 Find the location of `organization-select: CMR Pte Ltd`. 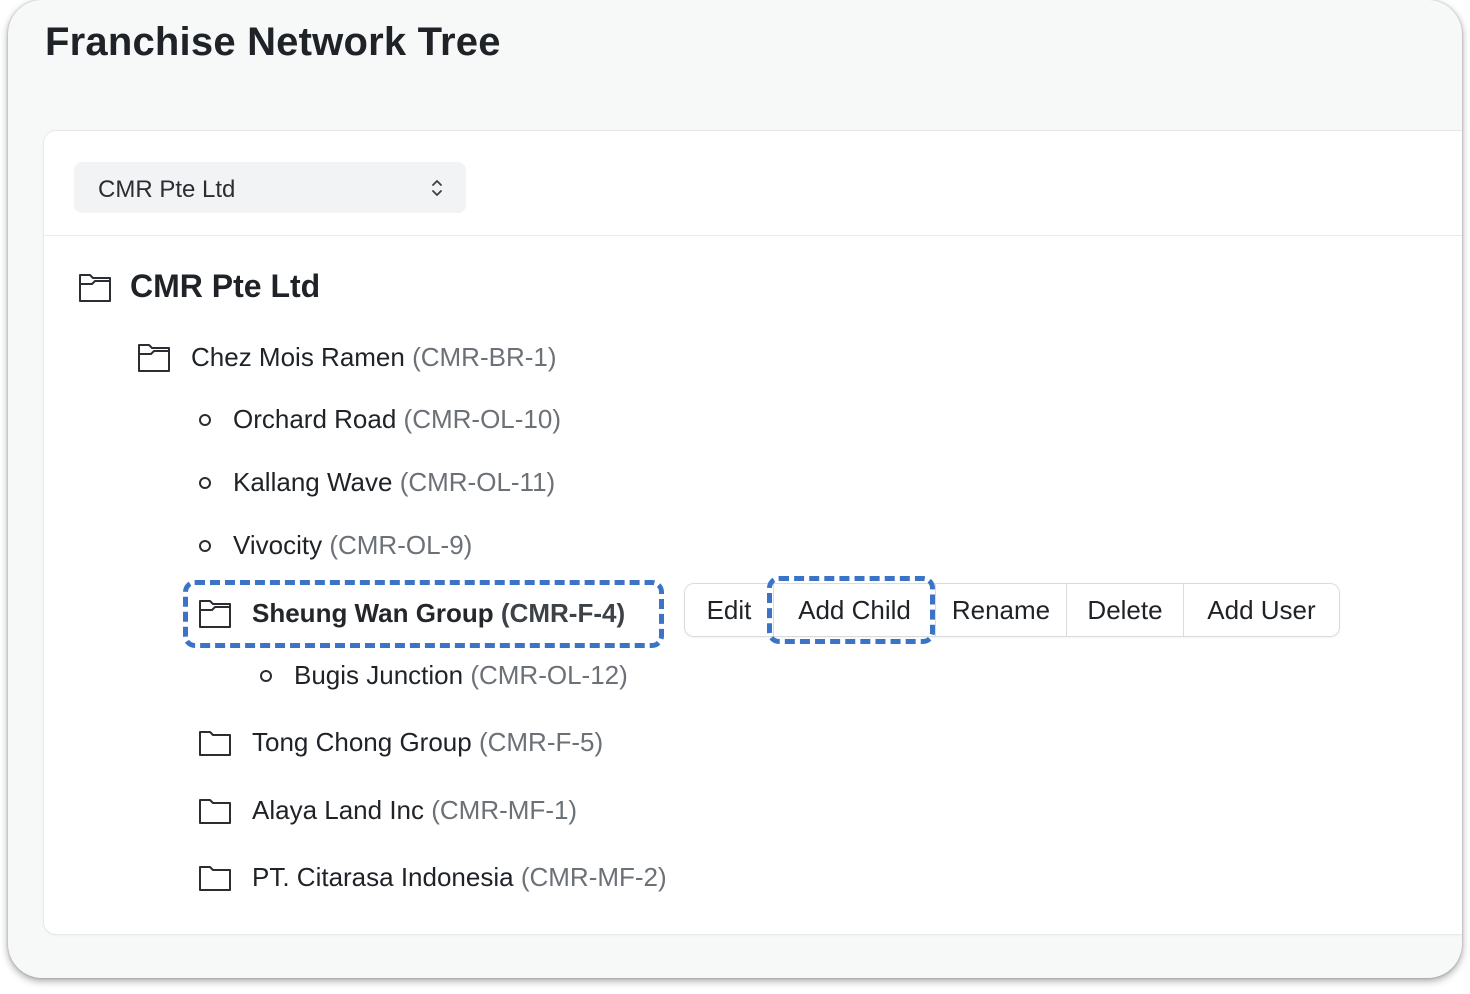

organization-select: CMR Pte Ltd is located at coordinates (270, 187).